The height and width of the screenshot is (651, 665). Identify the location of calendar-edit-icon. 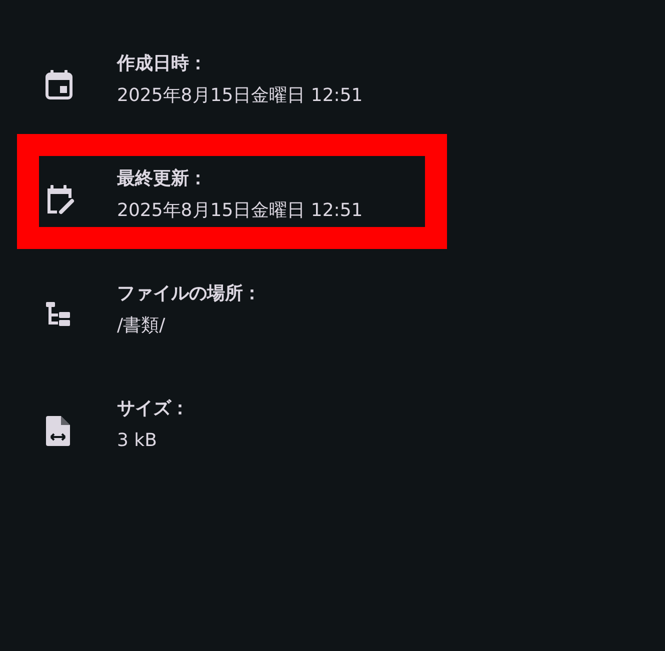
(60, 200).